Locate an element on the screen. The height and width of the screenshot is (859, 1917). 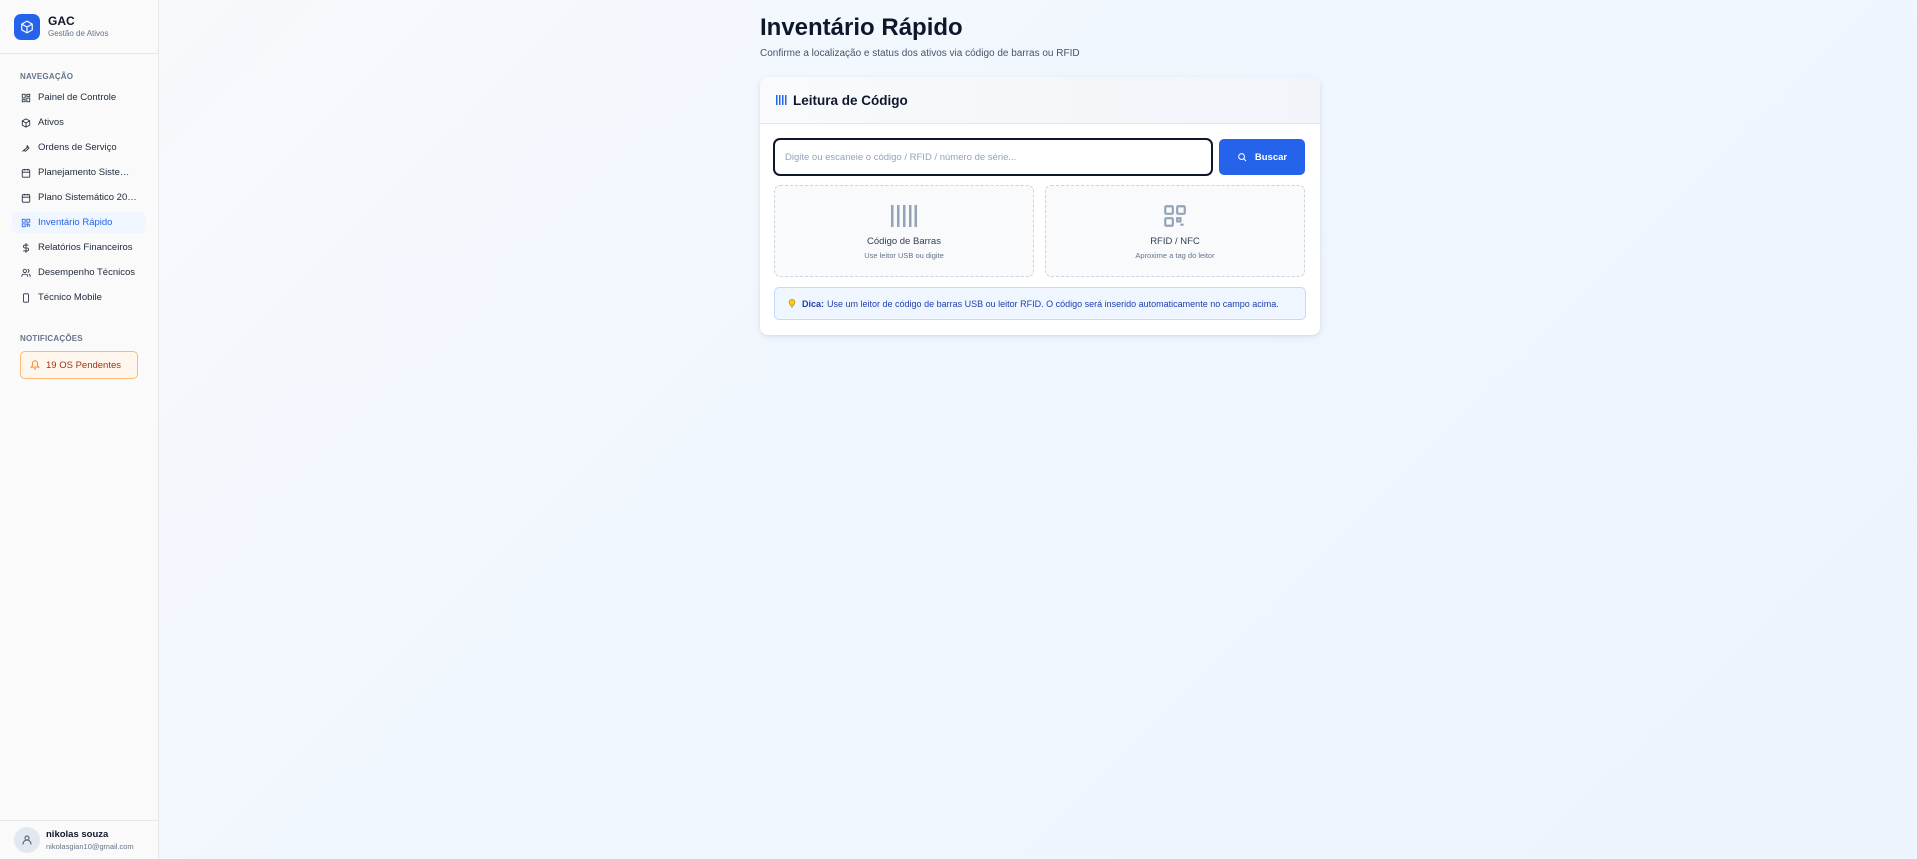
smartphone-icon is located at coordinates (26, 297).